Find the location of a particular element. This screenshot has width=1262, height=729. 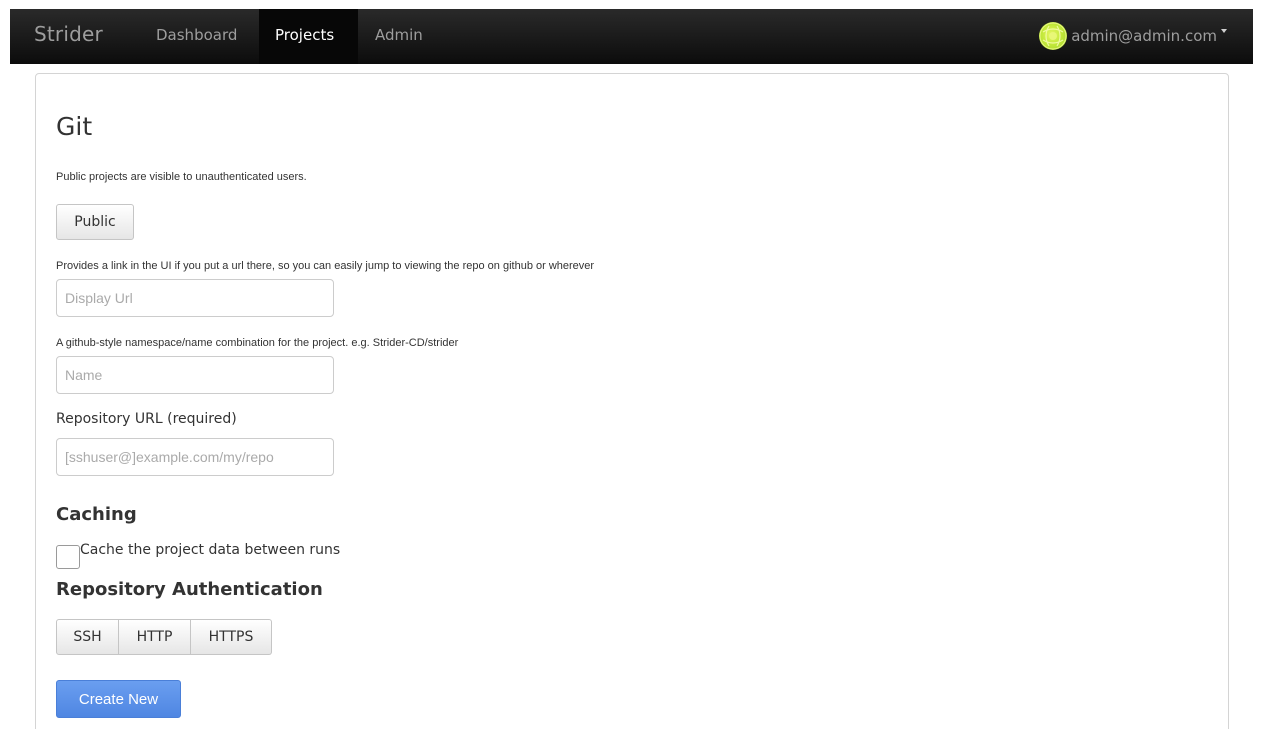

auth-method-selector: SSH HTTP HTTPS is located at coordinates (164, 637).